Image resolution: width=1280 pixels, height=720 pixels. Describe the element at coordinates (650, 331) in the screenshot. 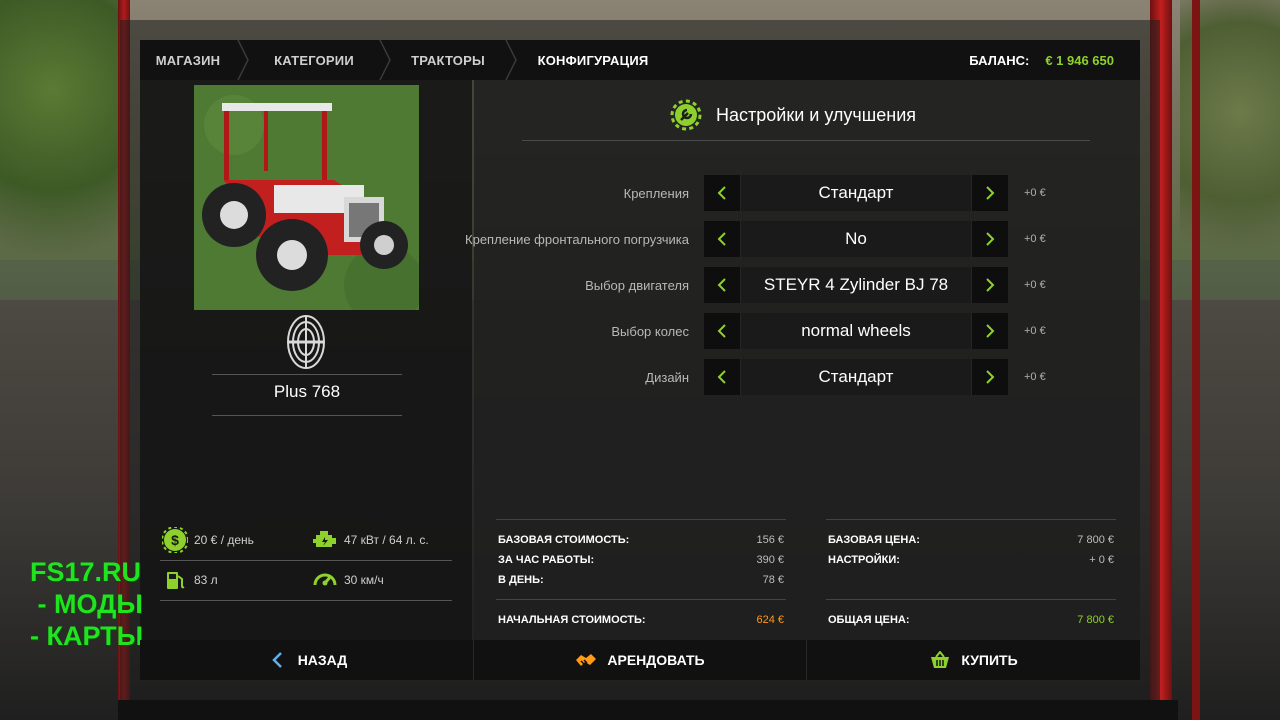

I see `option-label: Выбор колес` at that location.